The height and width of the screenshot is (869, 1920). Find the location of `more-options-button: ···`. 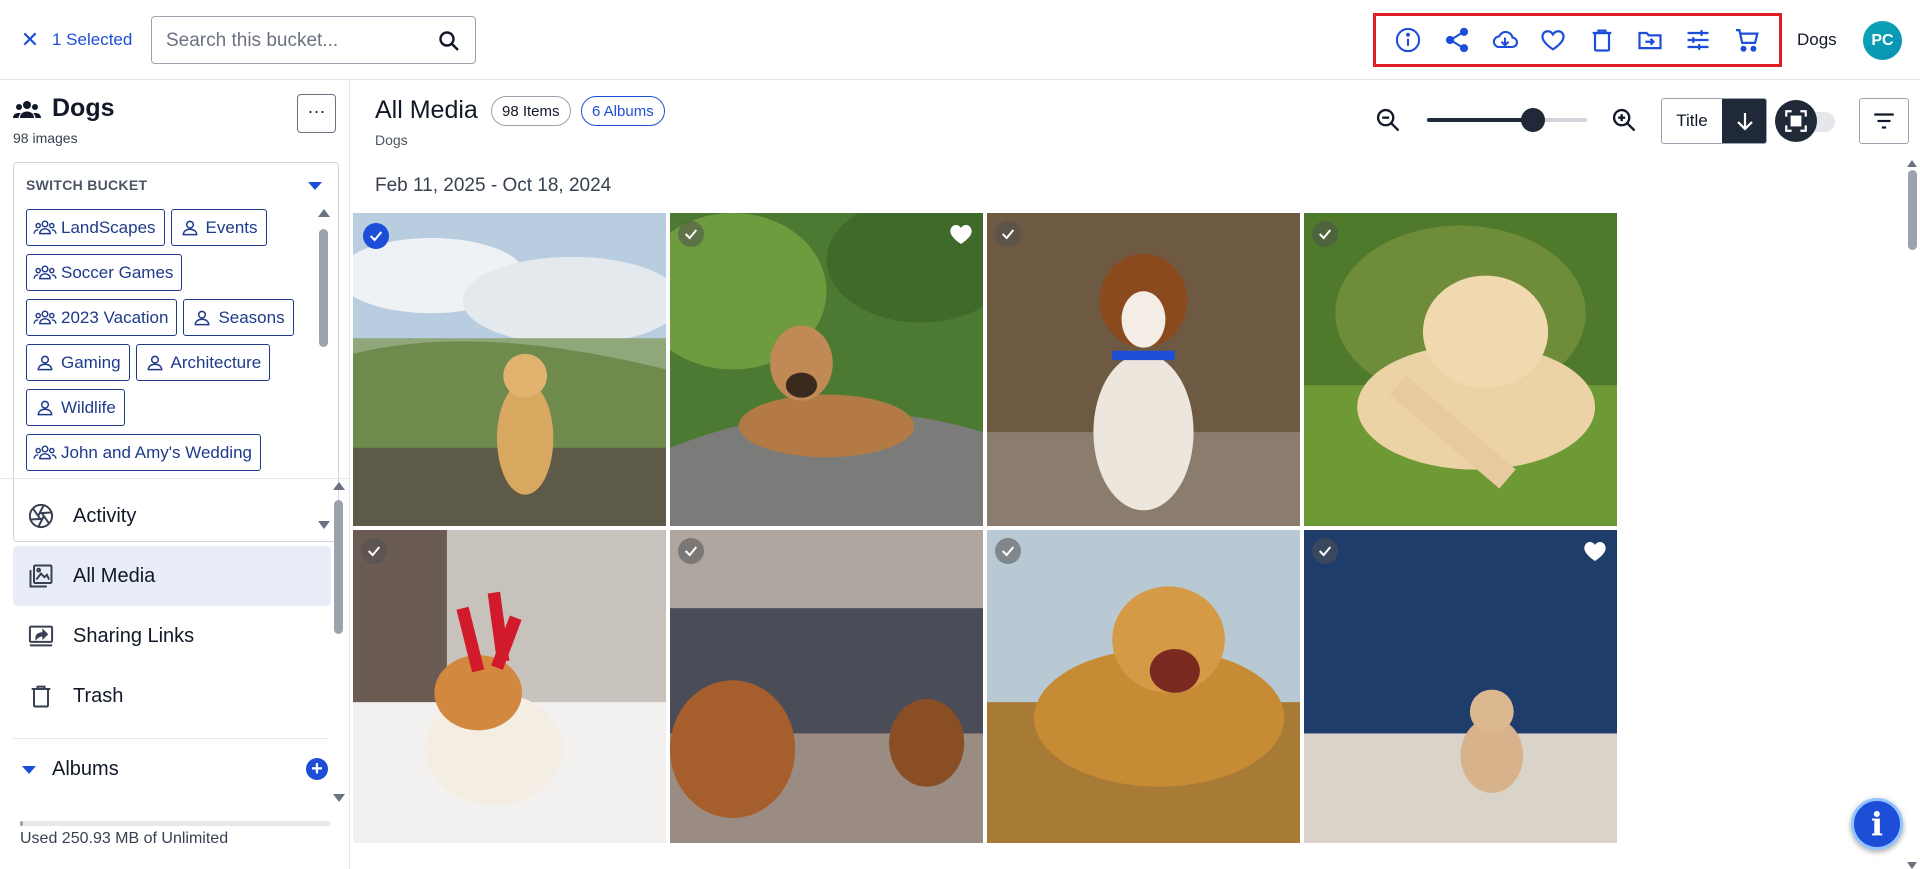

more-options-button: ··· is located at coordinates (316, 113).